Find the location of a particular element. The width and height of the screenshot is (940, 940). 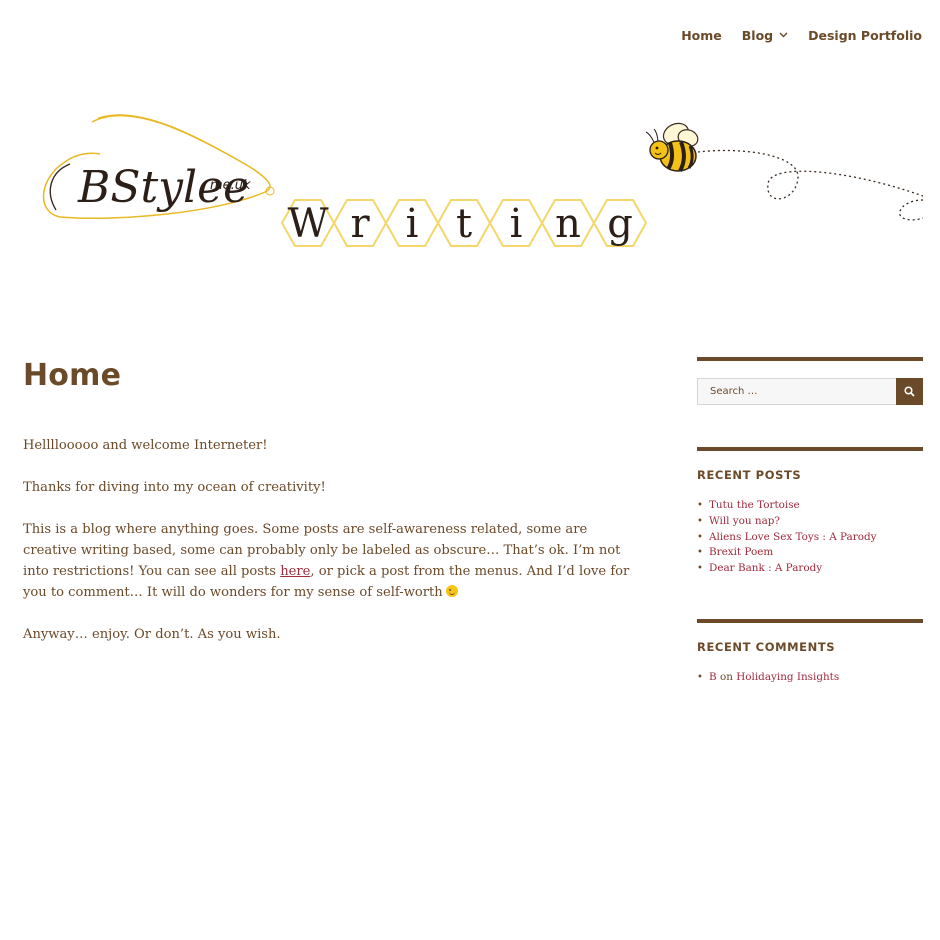

honeycomb-letter: t is located at coordinates (464, 224).